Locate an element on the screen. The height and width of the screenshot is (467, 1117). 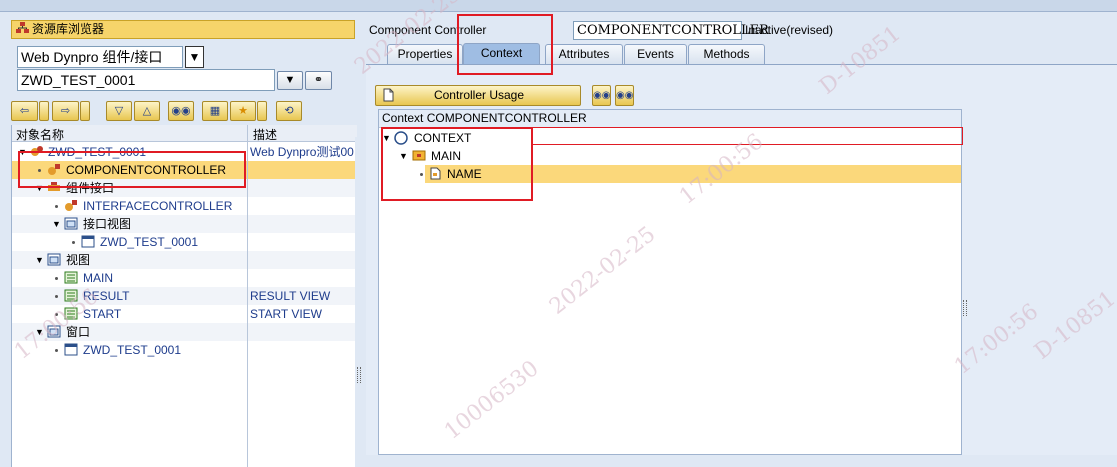
glasses-icon: ⚭ is located at coordinates (318, 80).